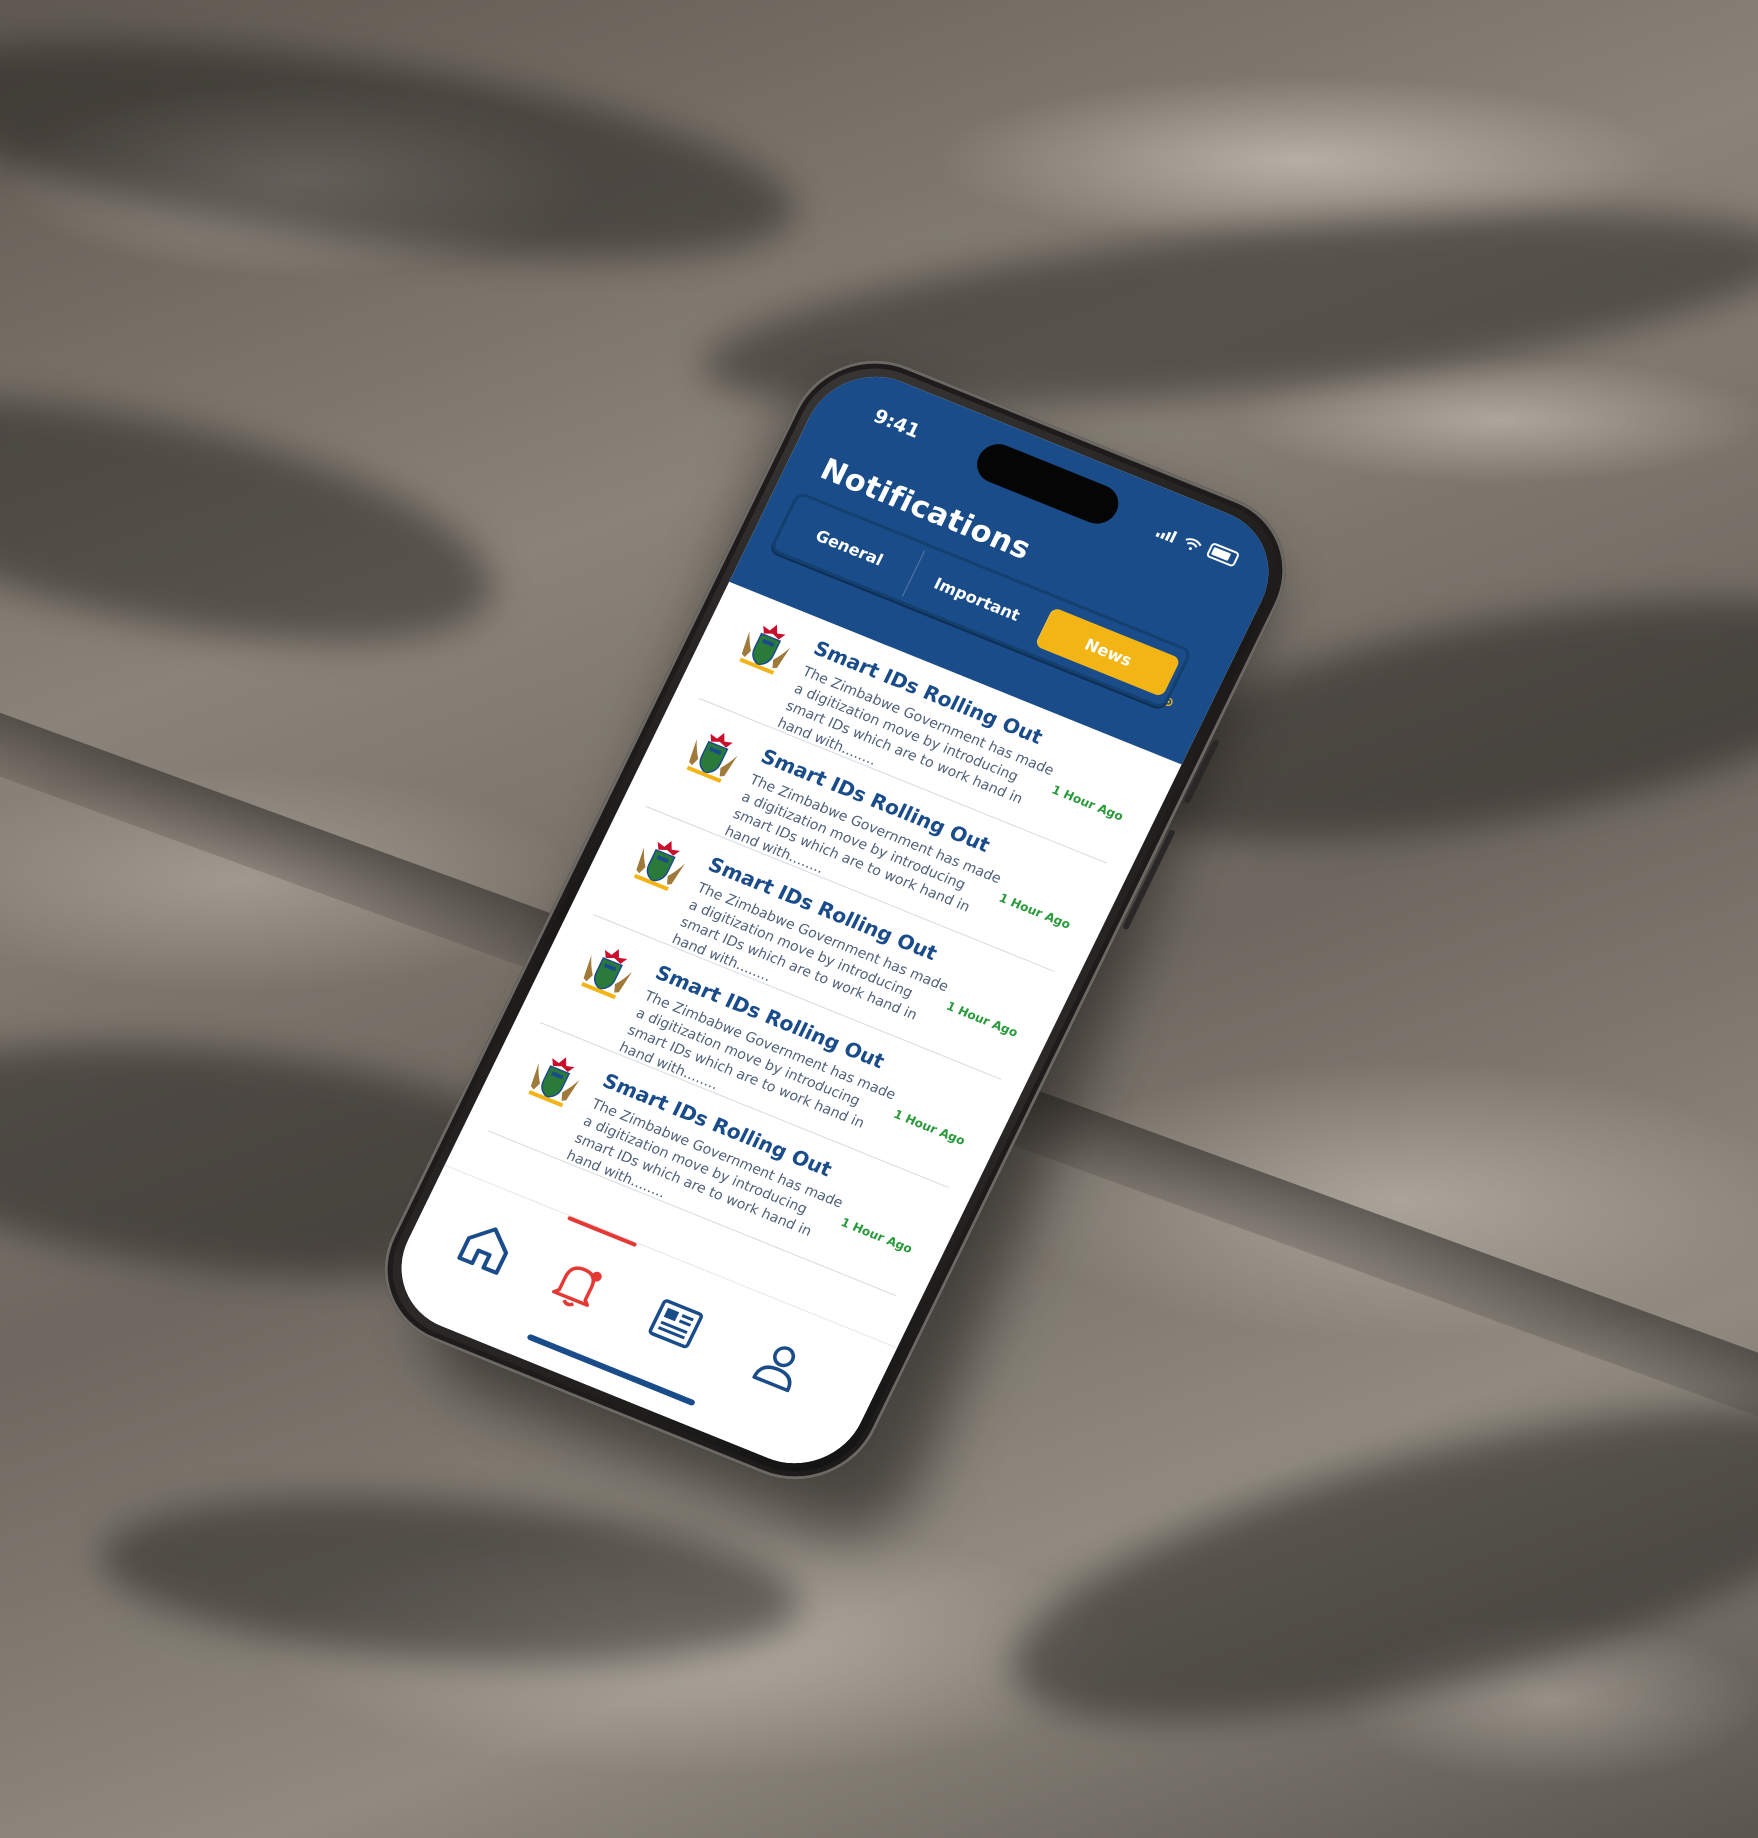 The height and width of the screenshot is (1838, 1758). I want to click on leaf-shadow, so click(404, 151).